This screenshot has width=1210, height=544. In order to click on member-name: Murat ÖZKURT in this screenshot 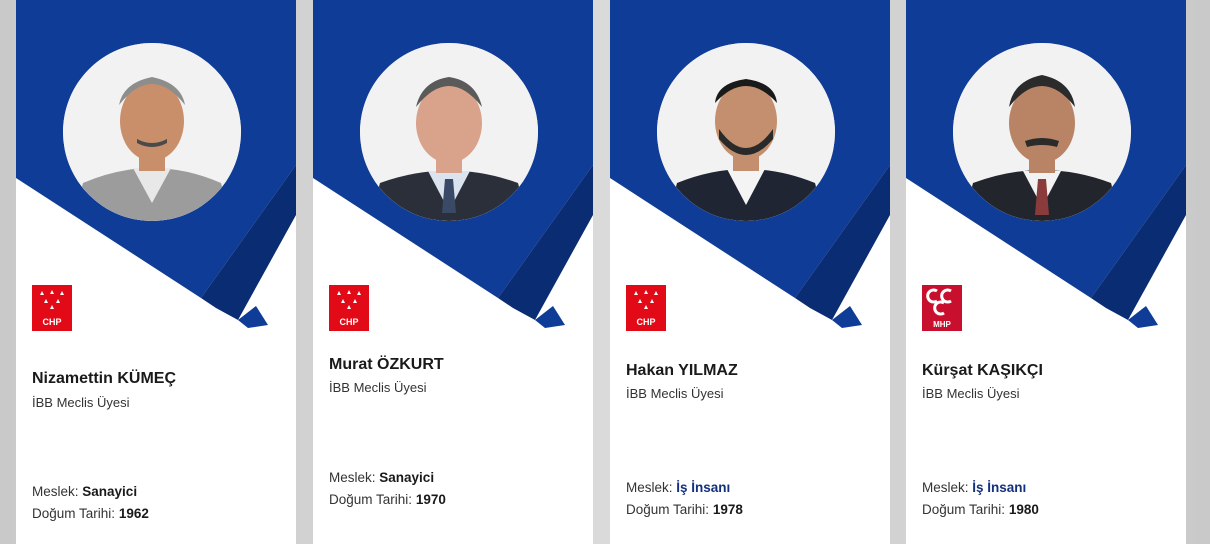, I will do `click(386, 364)`.